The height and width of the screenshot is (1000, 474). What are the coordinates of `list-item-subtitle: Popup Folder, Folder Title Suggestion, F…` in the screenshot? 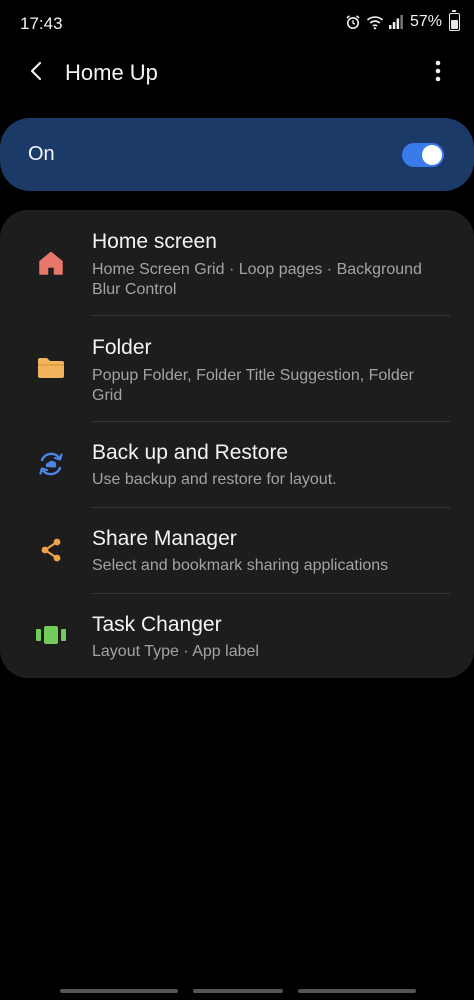 It's located at (253, 385).